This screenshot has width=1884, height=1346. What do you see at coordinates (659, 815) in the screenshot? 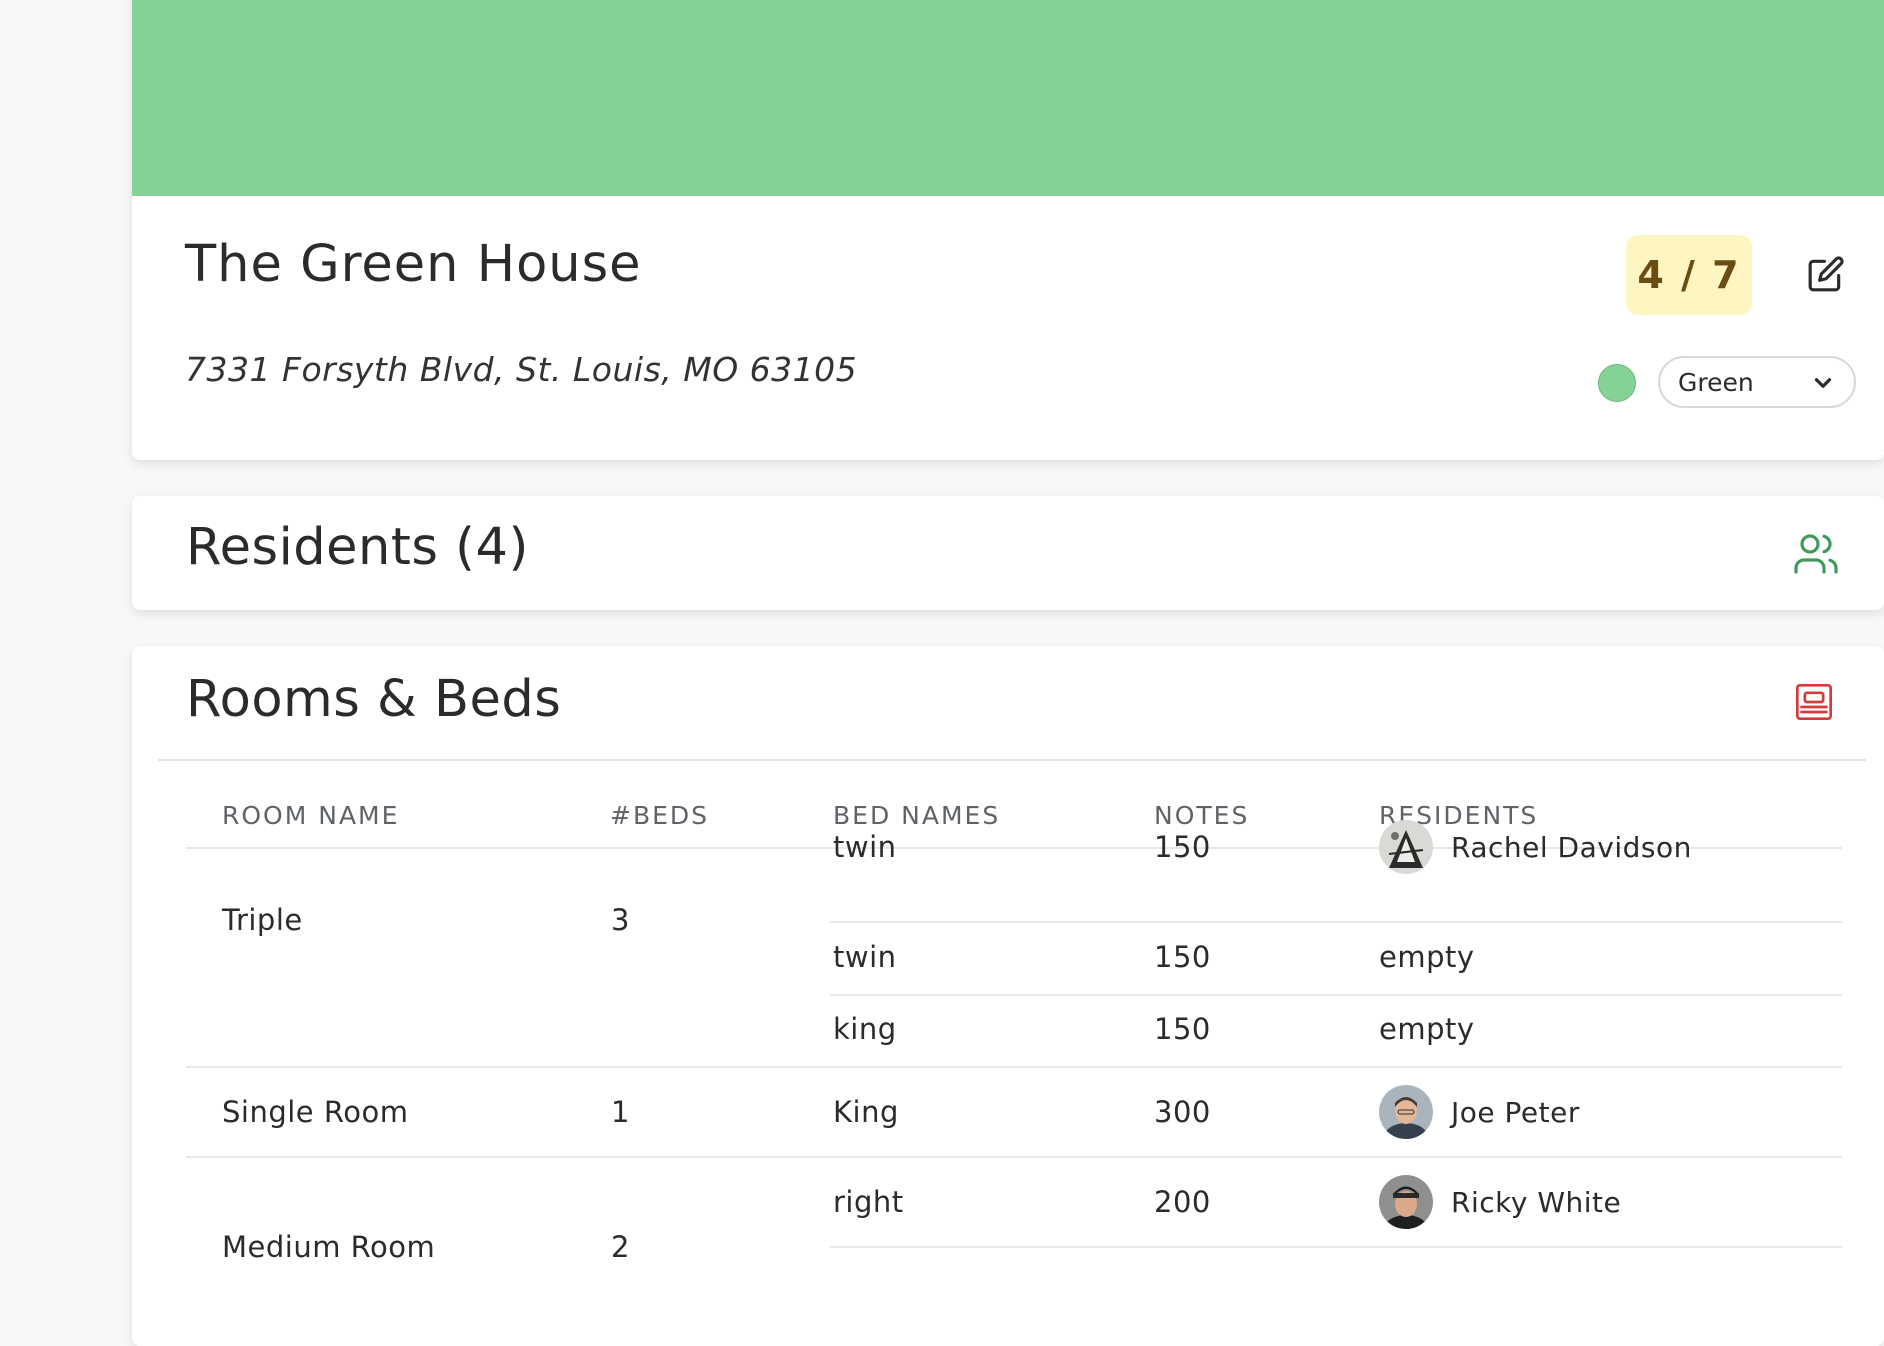
I see `column-header-beds: #BEDS` at bounding box center [659, 815].